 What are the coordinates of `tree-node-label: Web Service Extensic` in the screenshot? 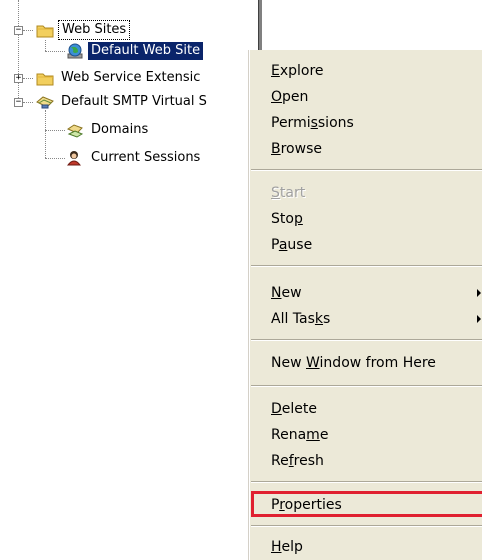 It's located at (131, 77).